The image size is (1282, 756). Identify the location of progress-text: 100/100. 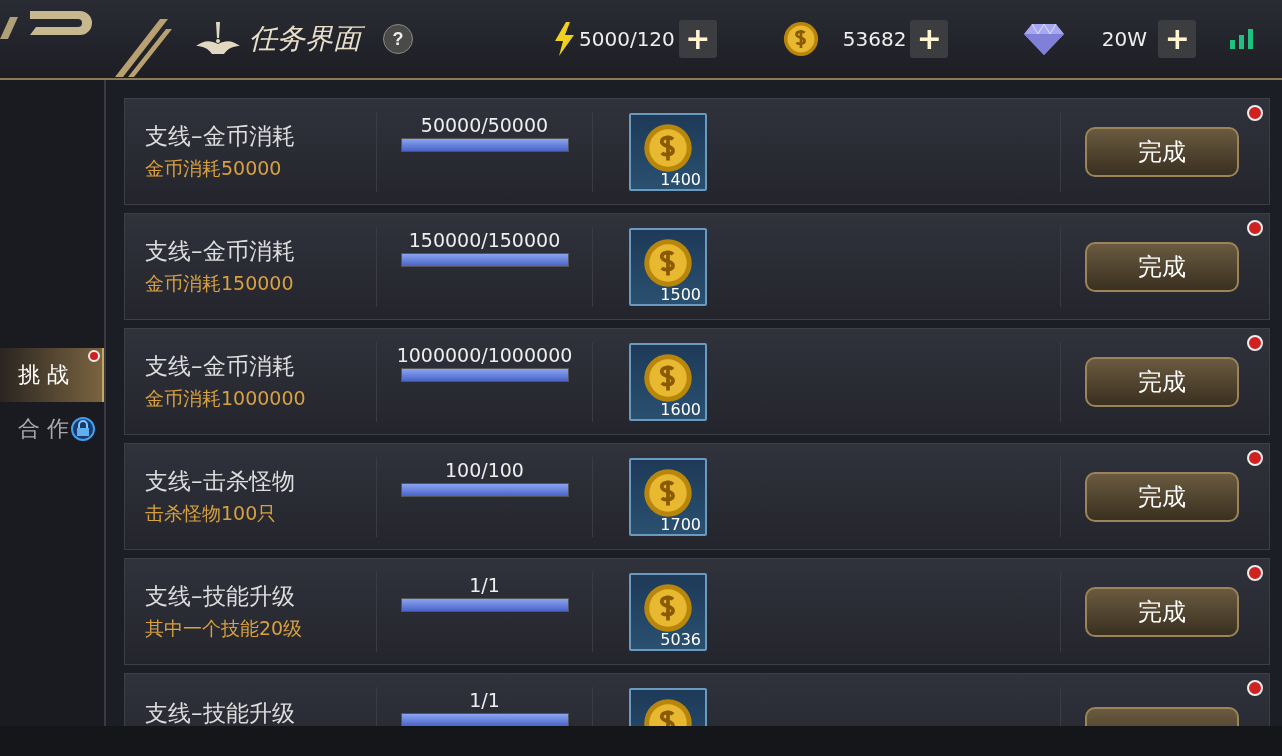
(484, 469).